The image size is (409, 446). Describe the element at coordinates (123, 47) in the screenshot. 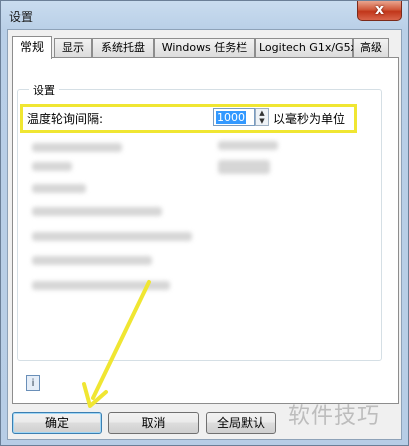

I see `tab-system-tray: 系统托盘` at that location.